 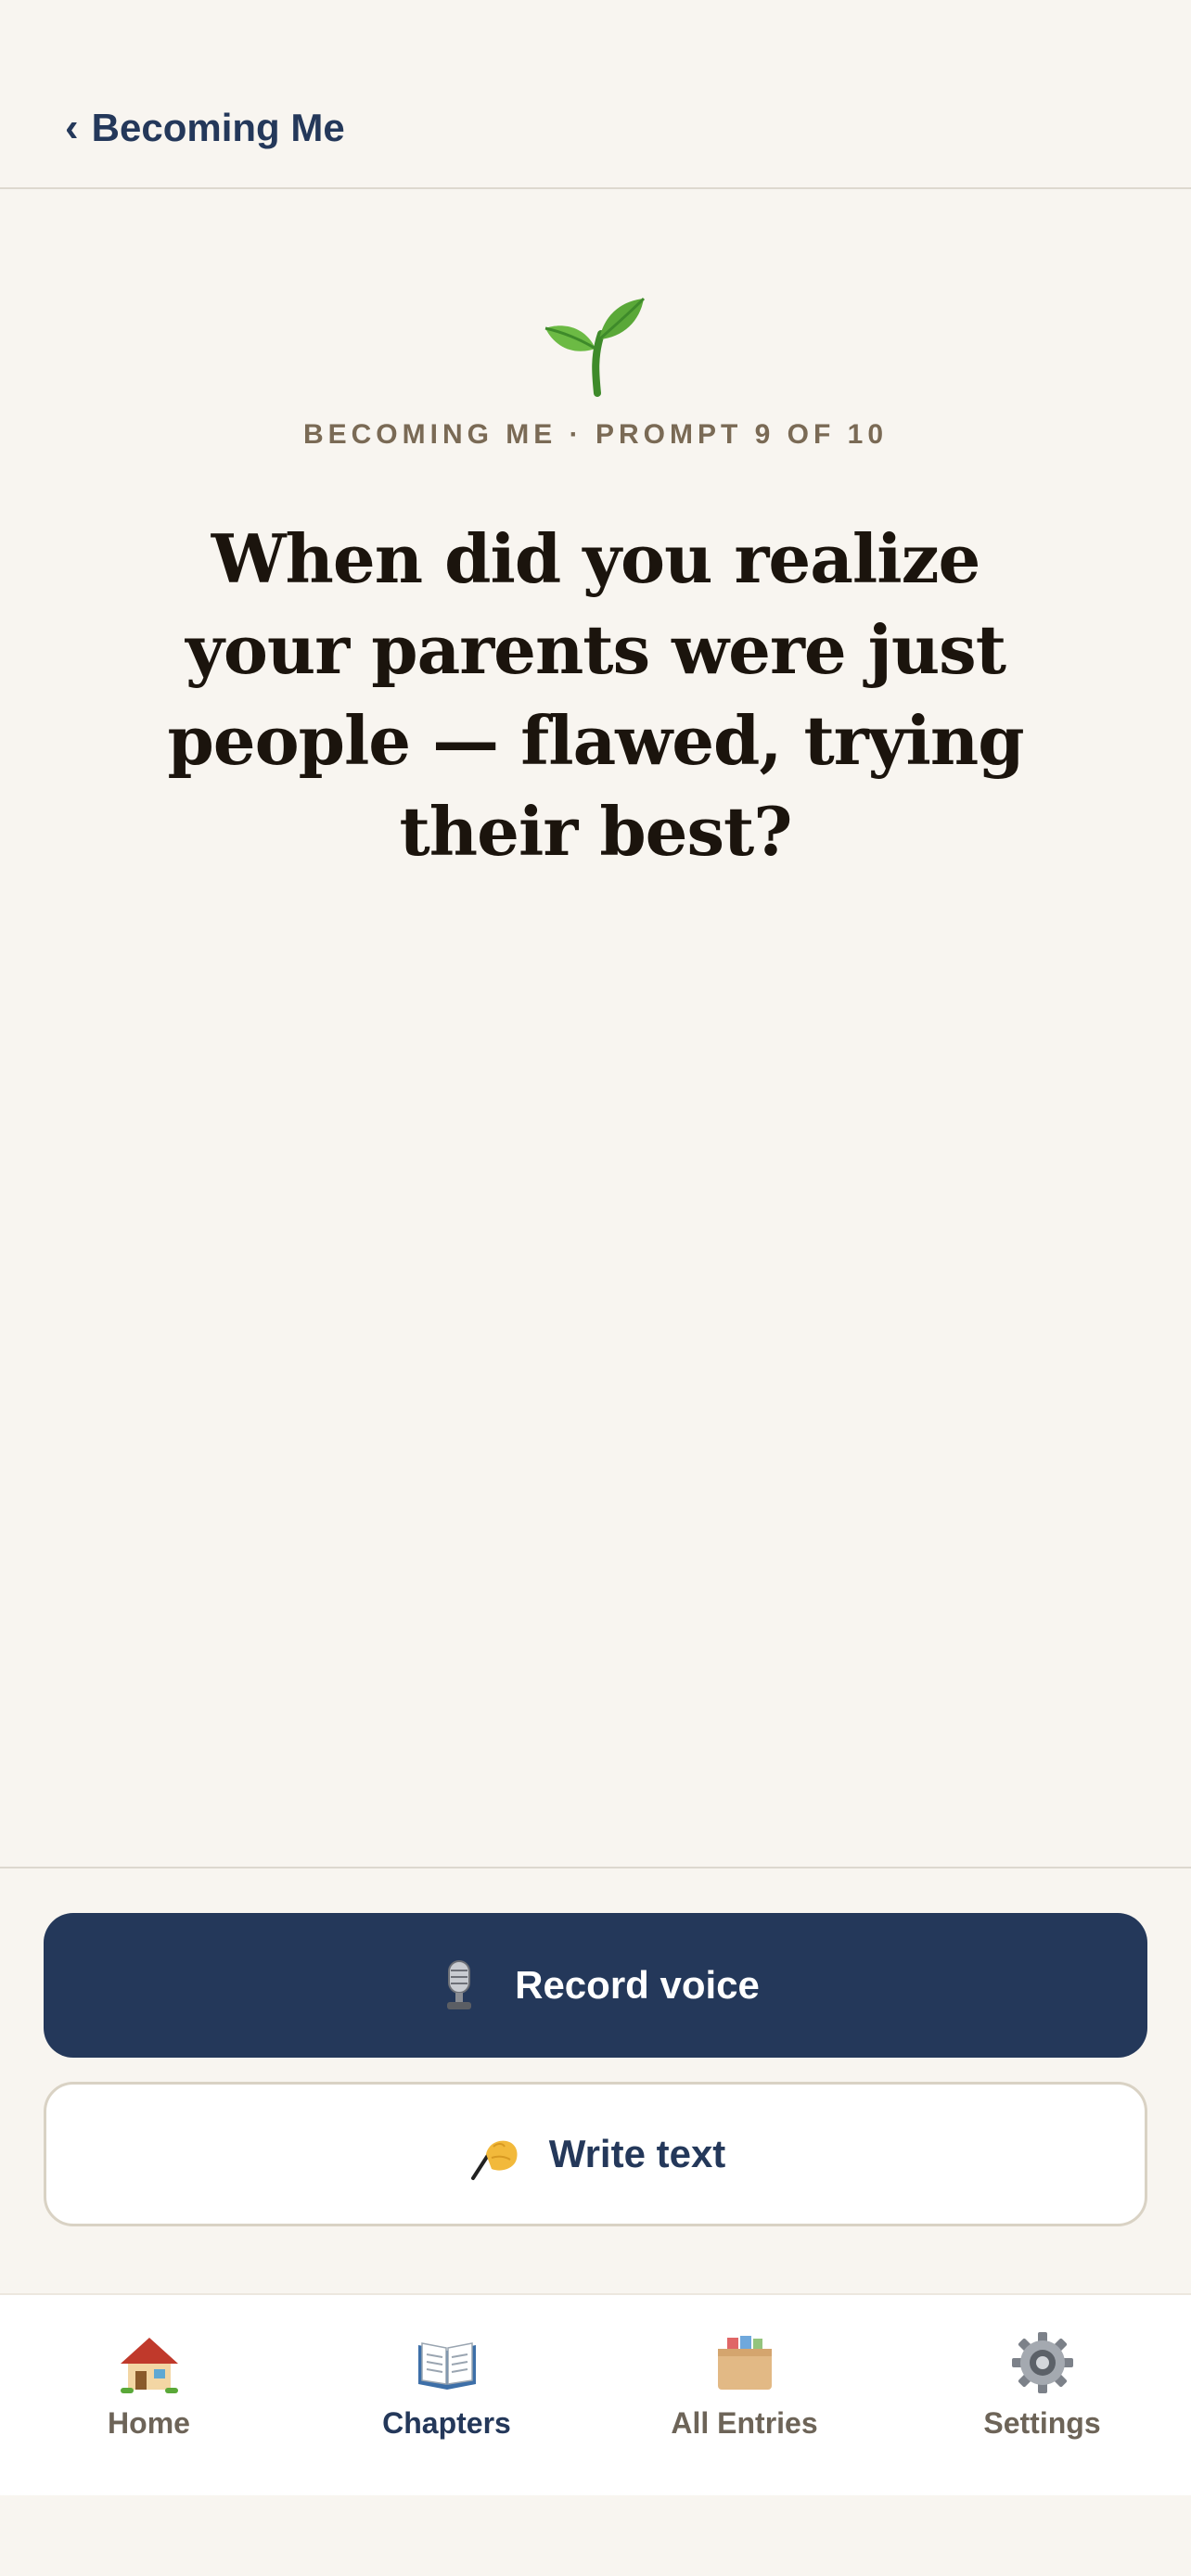 I want to click on sprout-icon, so click(x=595, y=347).